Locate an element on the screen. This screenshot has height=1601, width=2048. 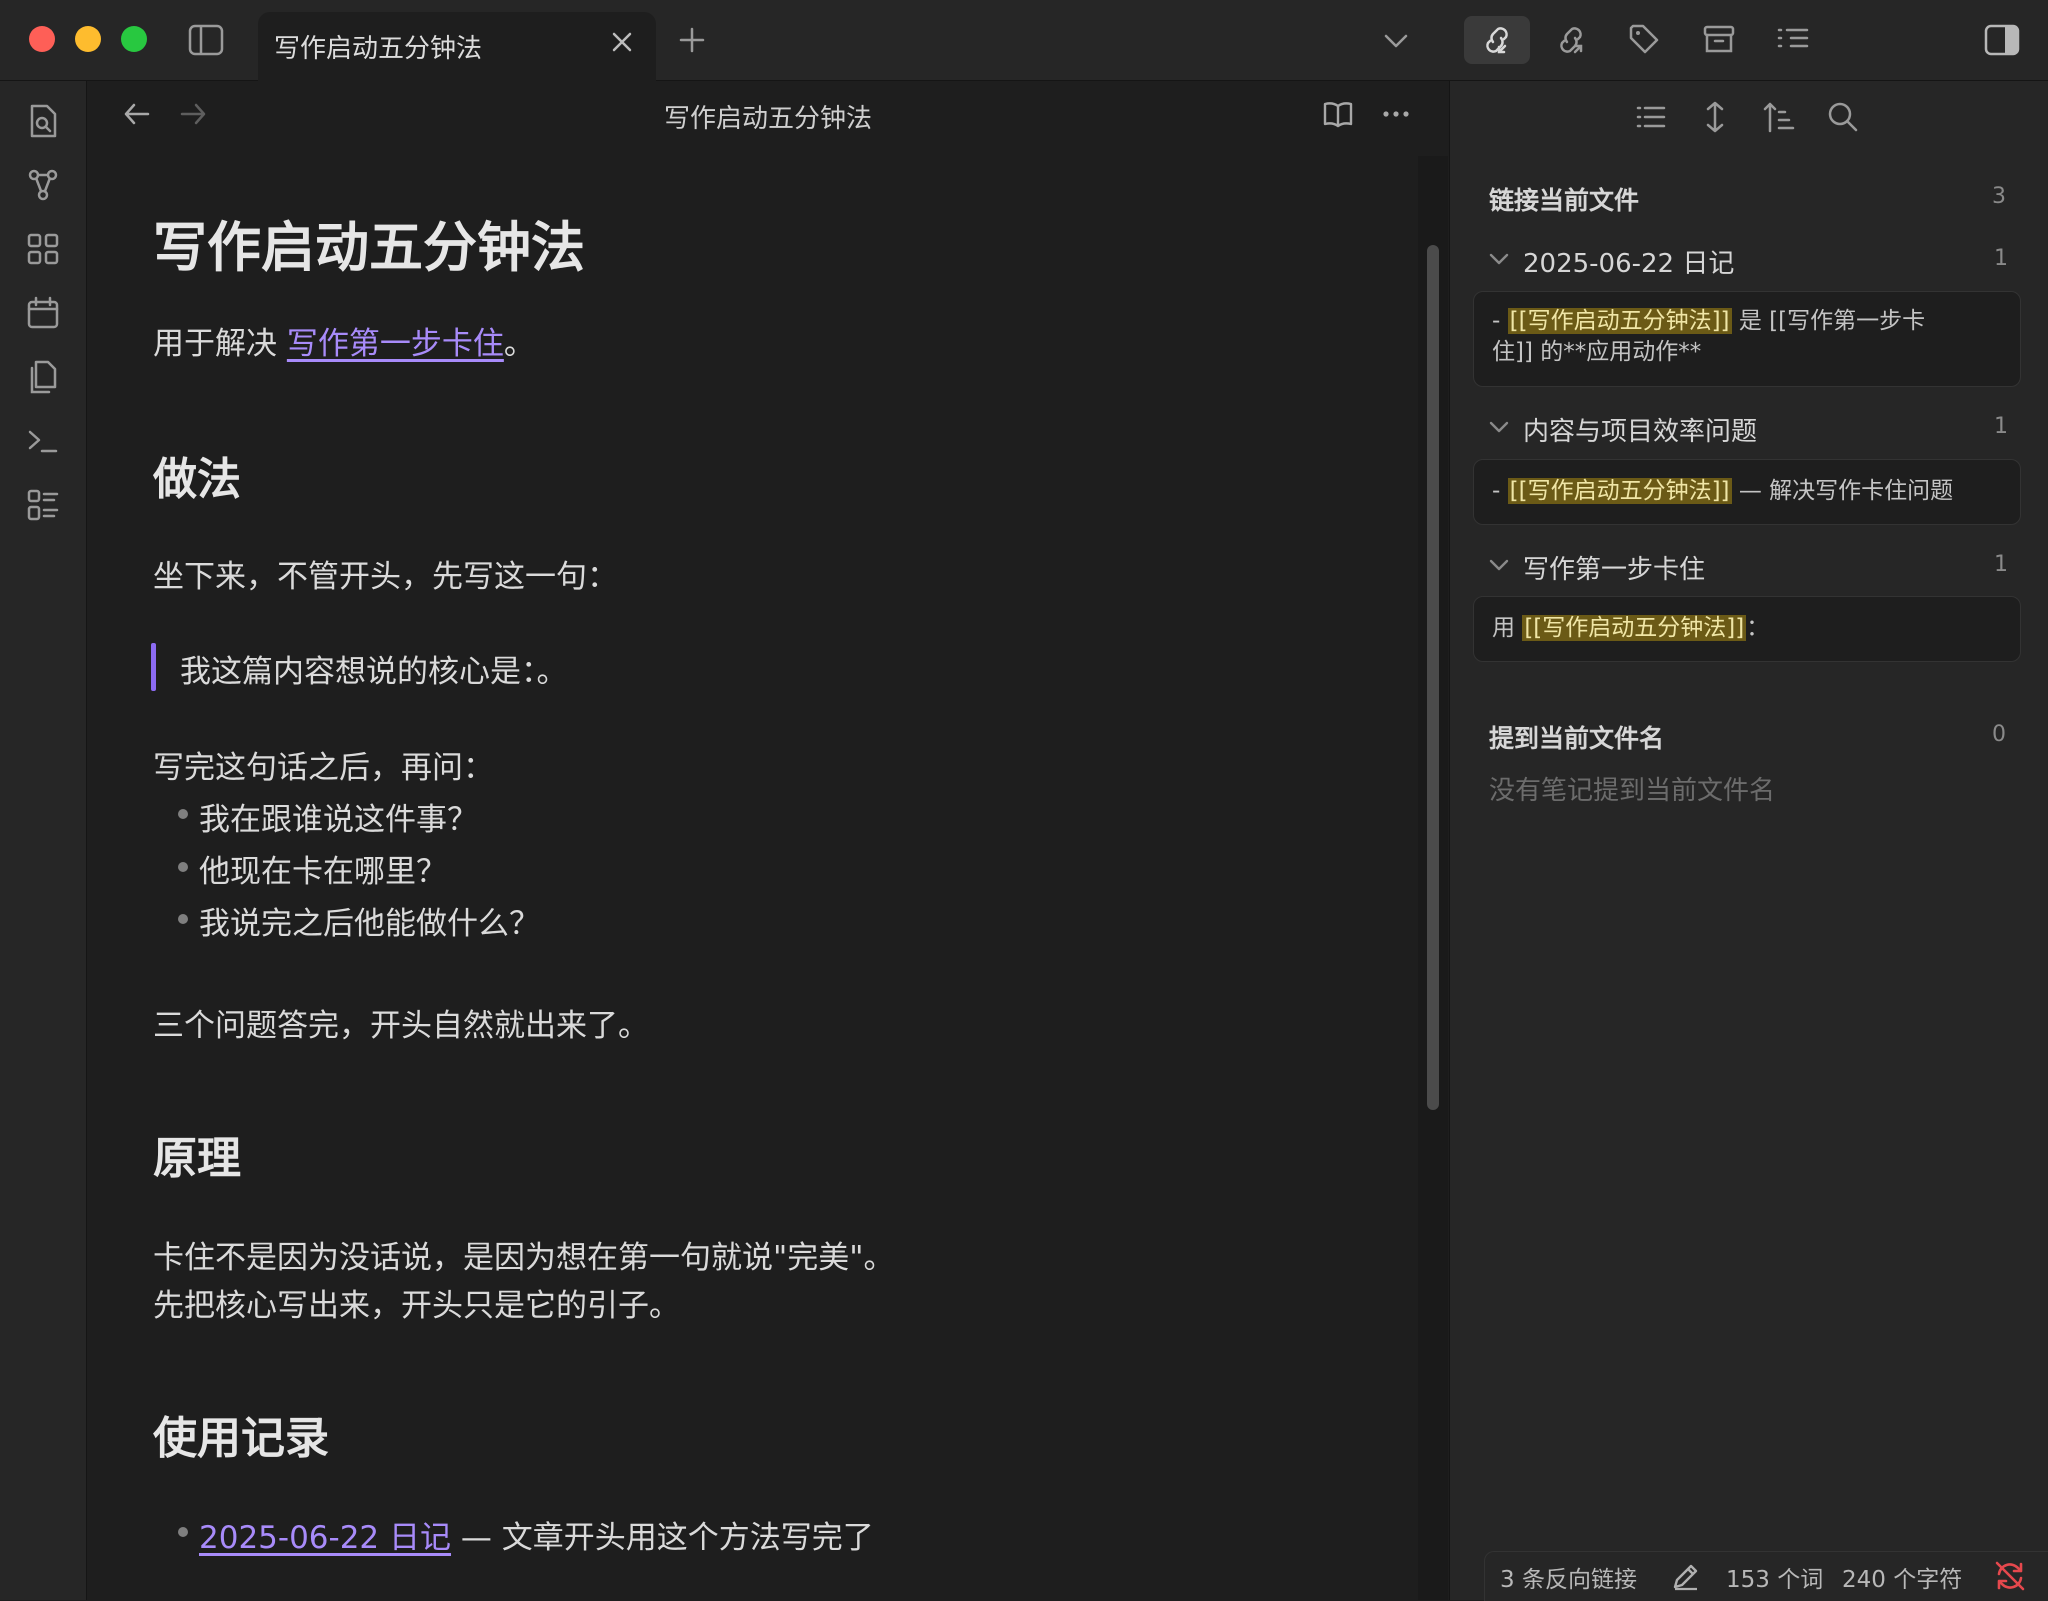
tags-button is located at coordinates (1645, 40).